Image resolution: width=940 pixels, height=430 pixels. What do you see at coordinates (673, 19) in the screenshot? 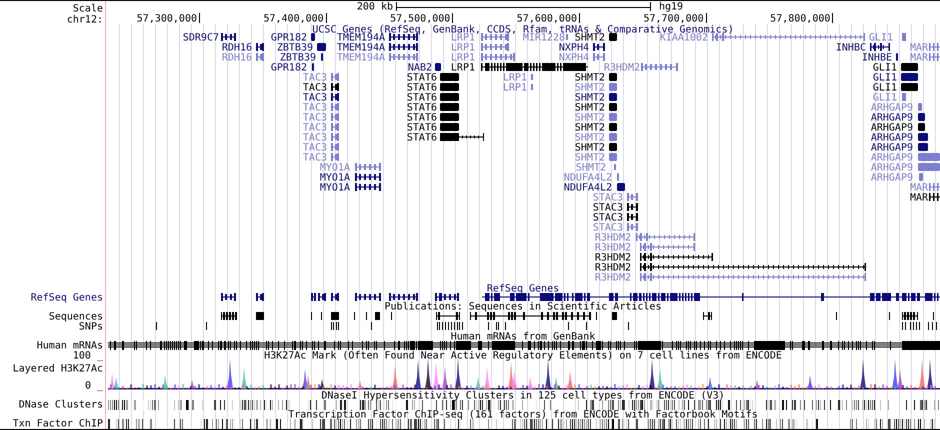
I see `position-label: 57,700,000` at bounding box center [673, 19].